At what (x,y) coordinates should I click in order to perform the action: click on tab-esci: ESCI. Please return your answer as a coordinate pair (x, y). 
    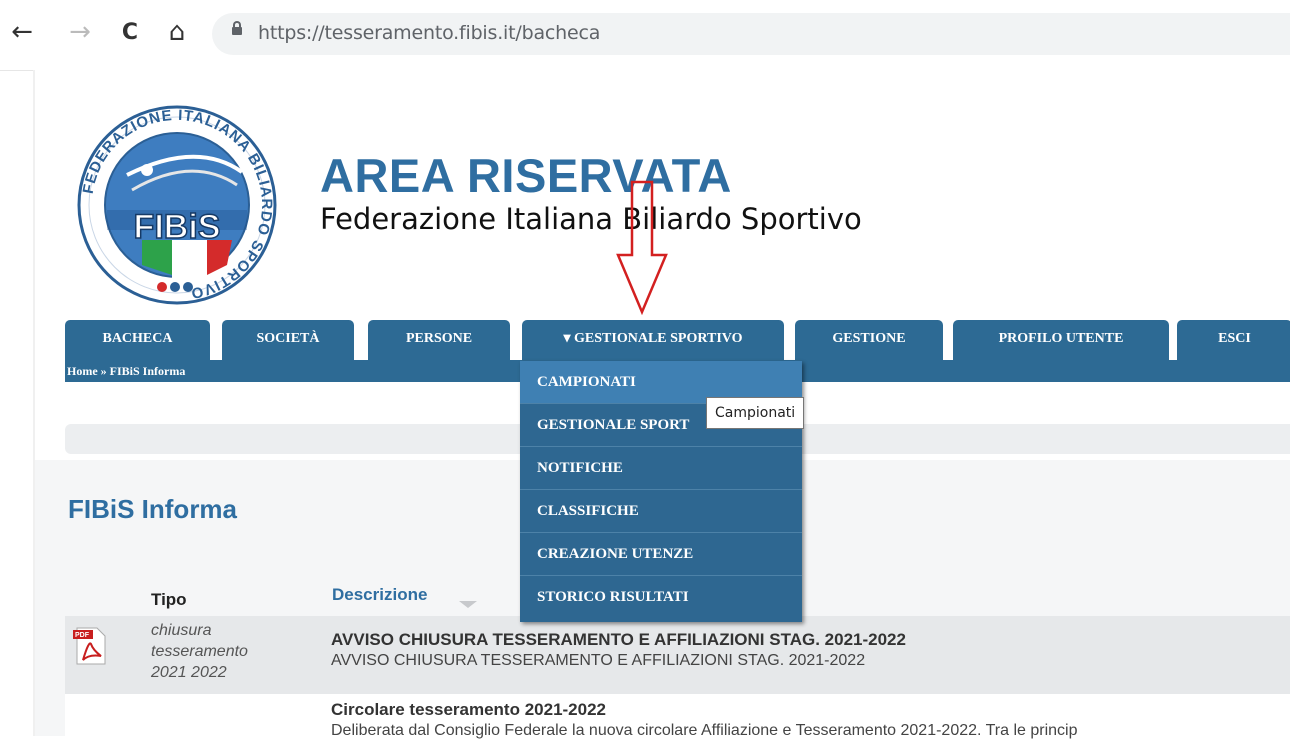
    Looking at the image, I should click on (1233, 341).